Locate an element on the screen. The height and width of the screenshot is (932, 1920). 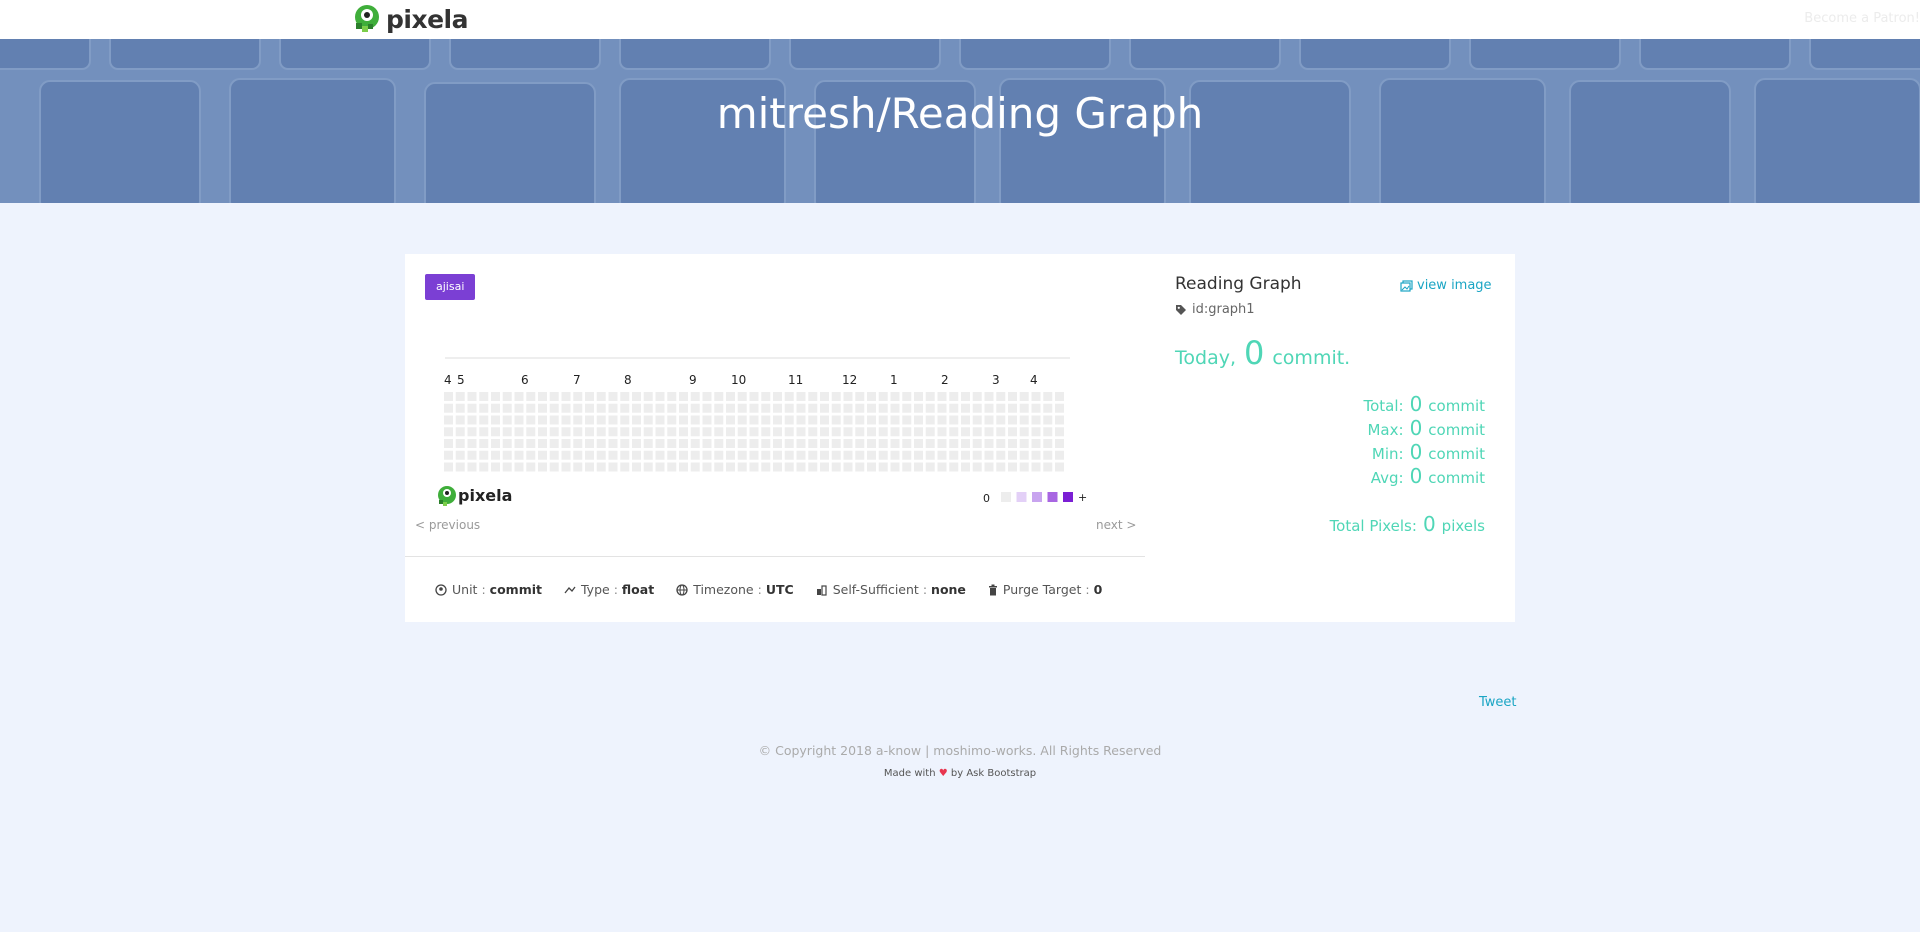
tweet-button: Tweet is located at coordinates (1498, 702).